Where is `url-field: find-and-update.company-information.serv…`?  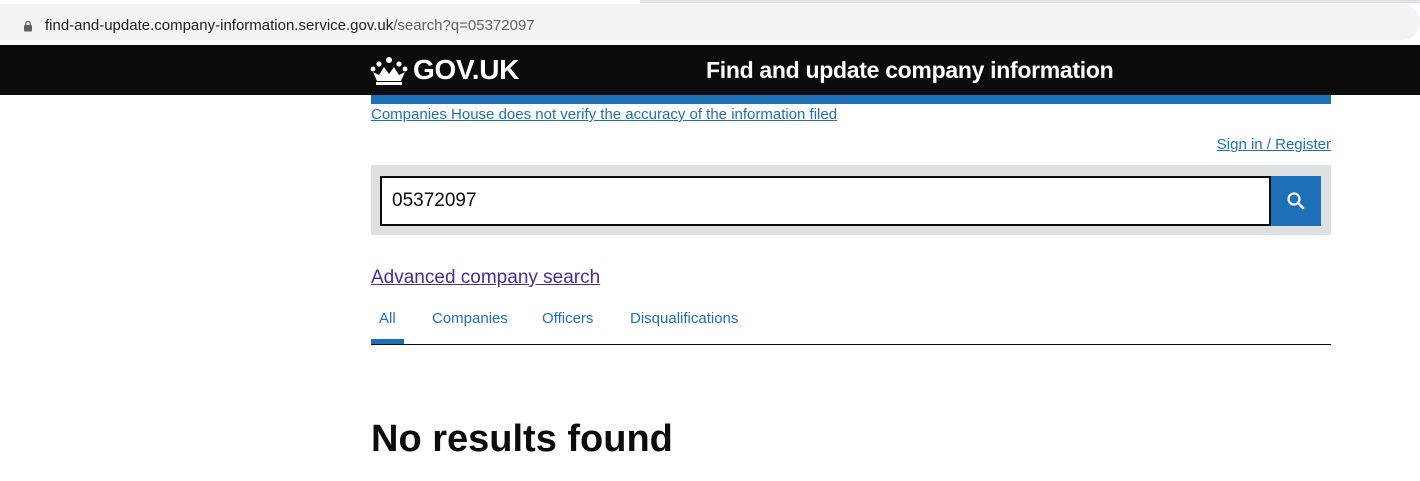 url-field: find-and-update.company-information.serv… is located at coordinates (710, 22).